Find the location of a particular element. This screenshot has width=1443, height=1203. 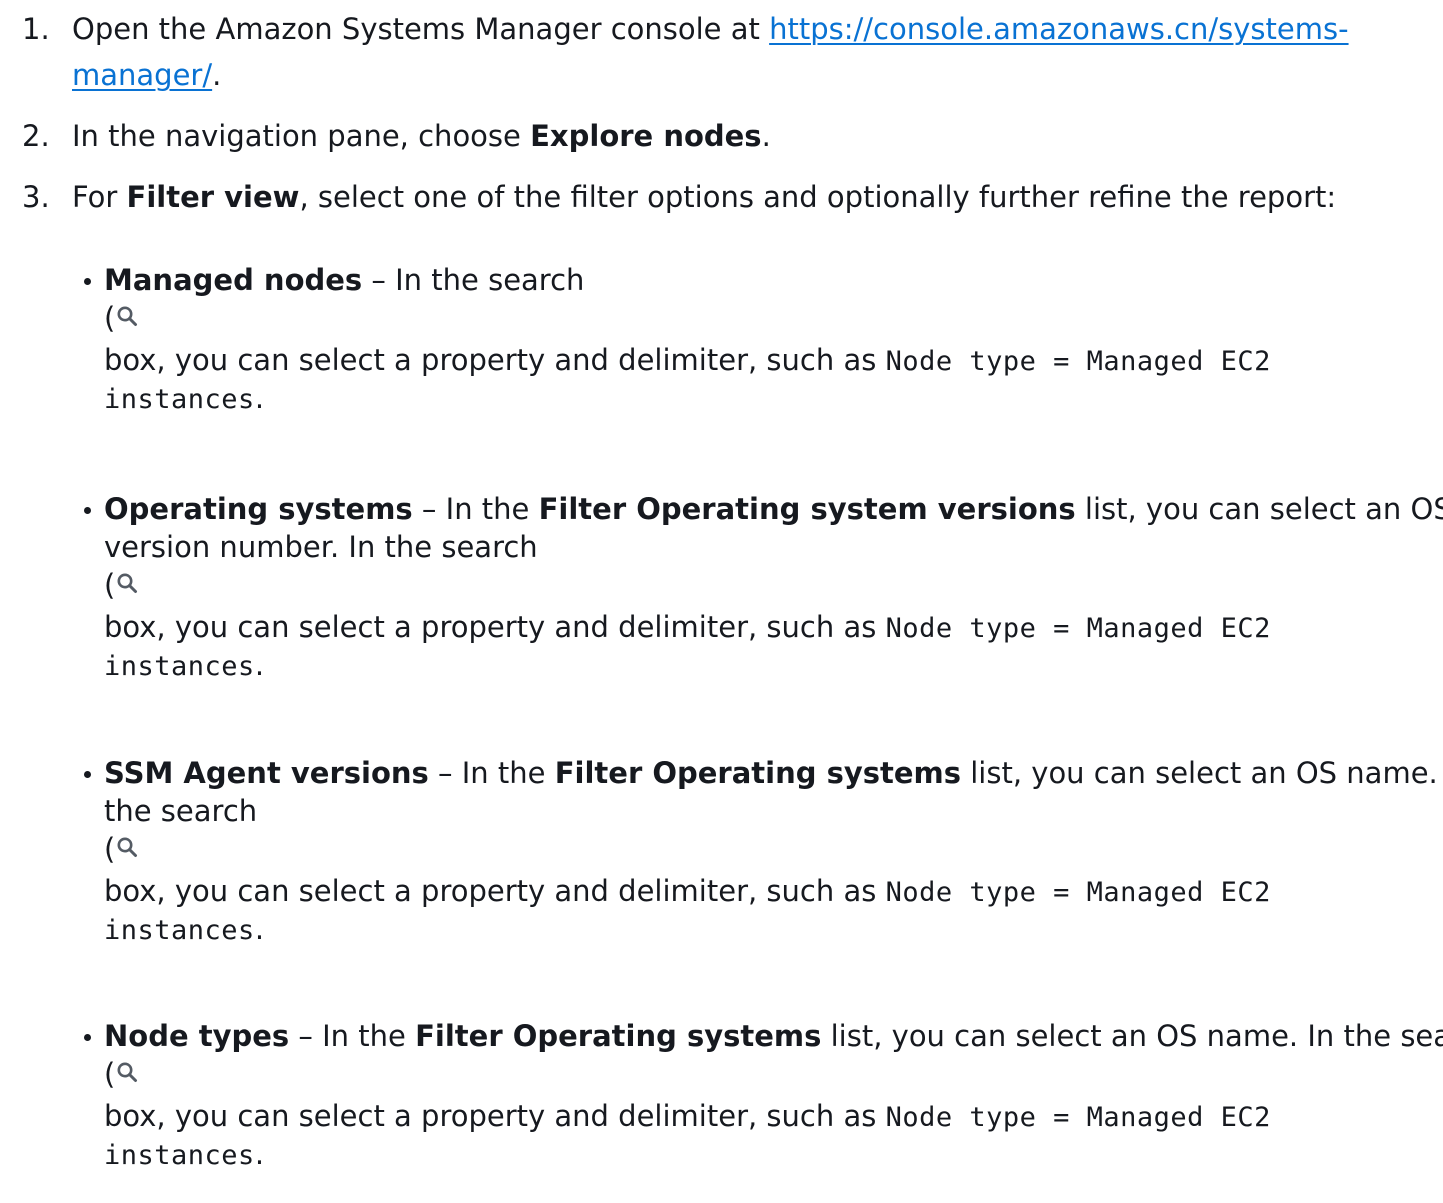

option-title: Managed nodes is located at coordinates (233, 280).